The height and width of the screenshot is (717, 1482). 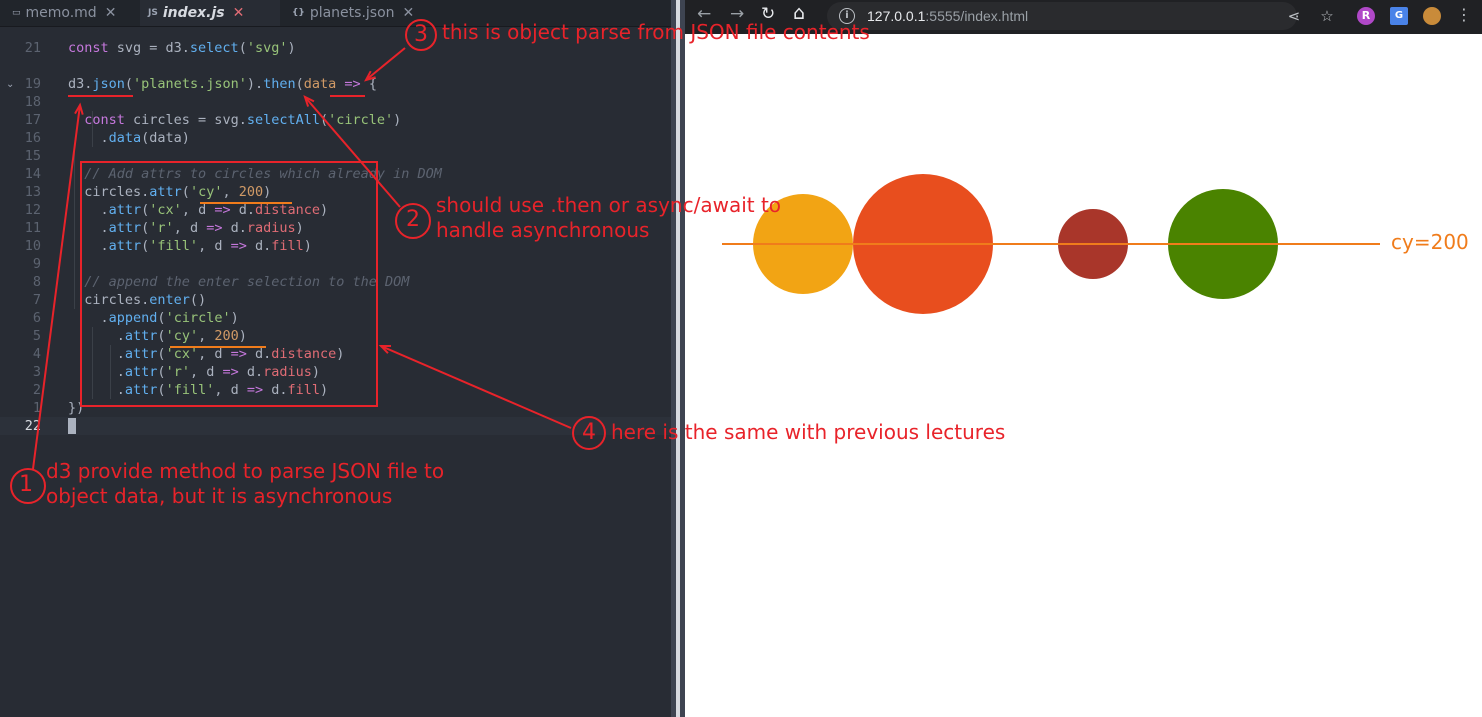 What do you see at coordinates (335, 264) in the screenshot?
I see `code-line: 9` at bounding box center [335, 264].